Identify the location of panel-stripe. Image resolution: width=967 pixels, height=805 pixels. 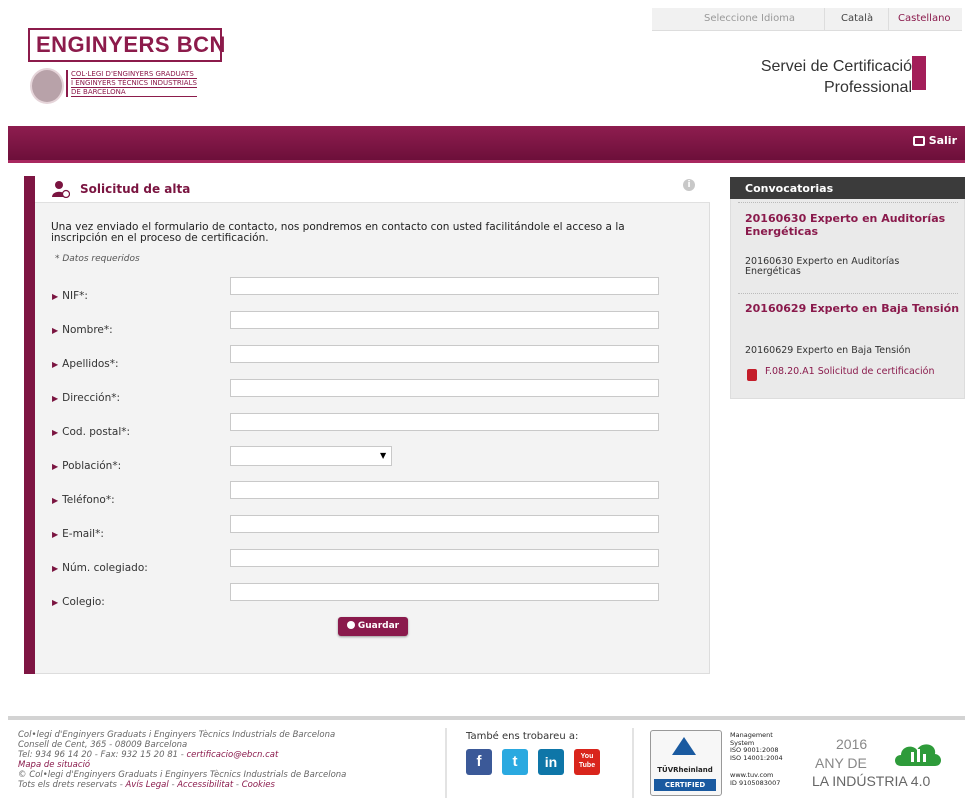
(29, 425).